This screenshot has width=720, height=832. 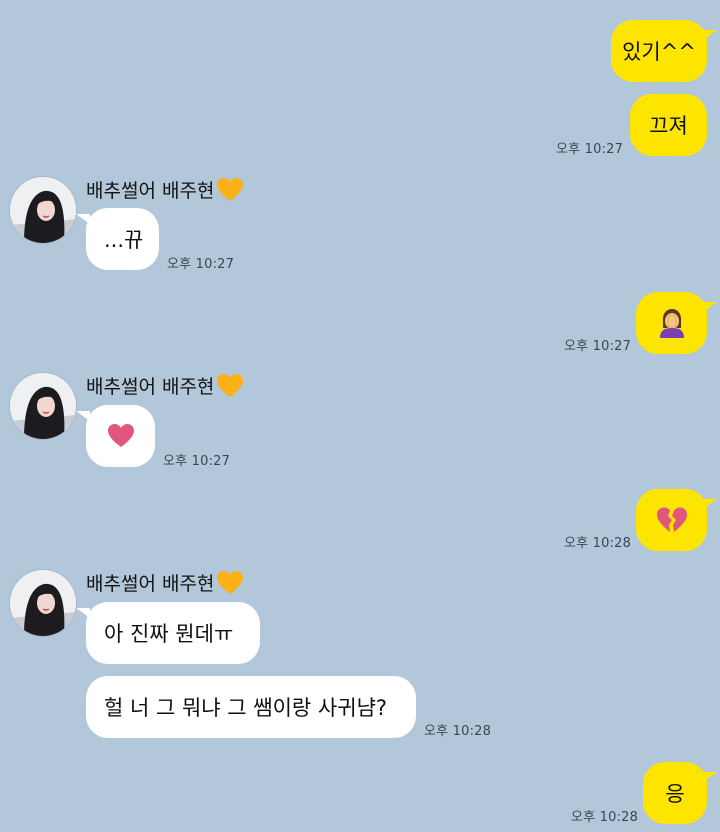 I want to click on message-bubble-theirs, so click(x=120, y=436).